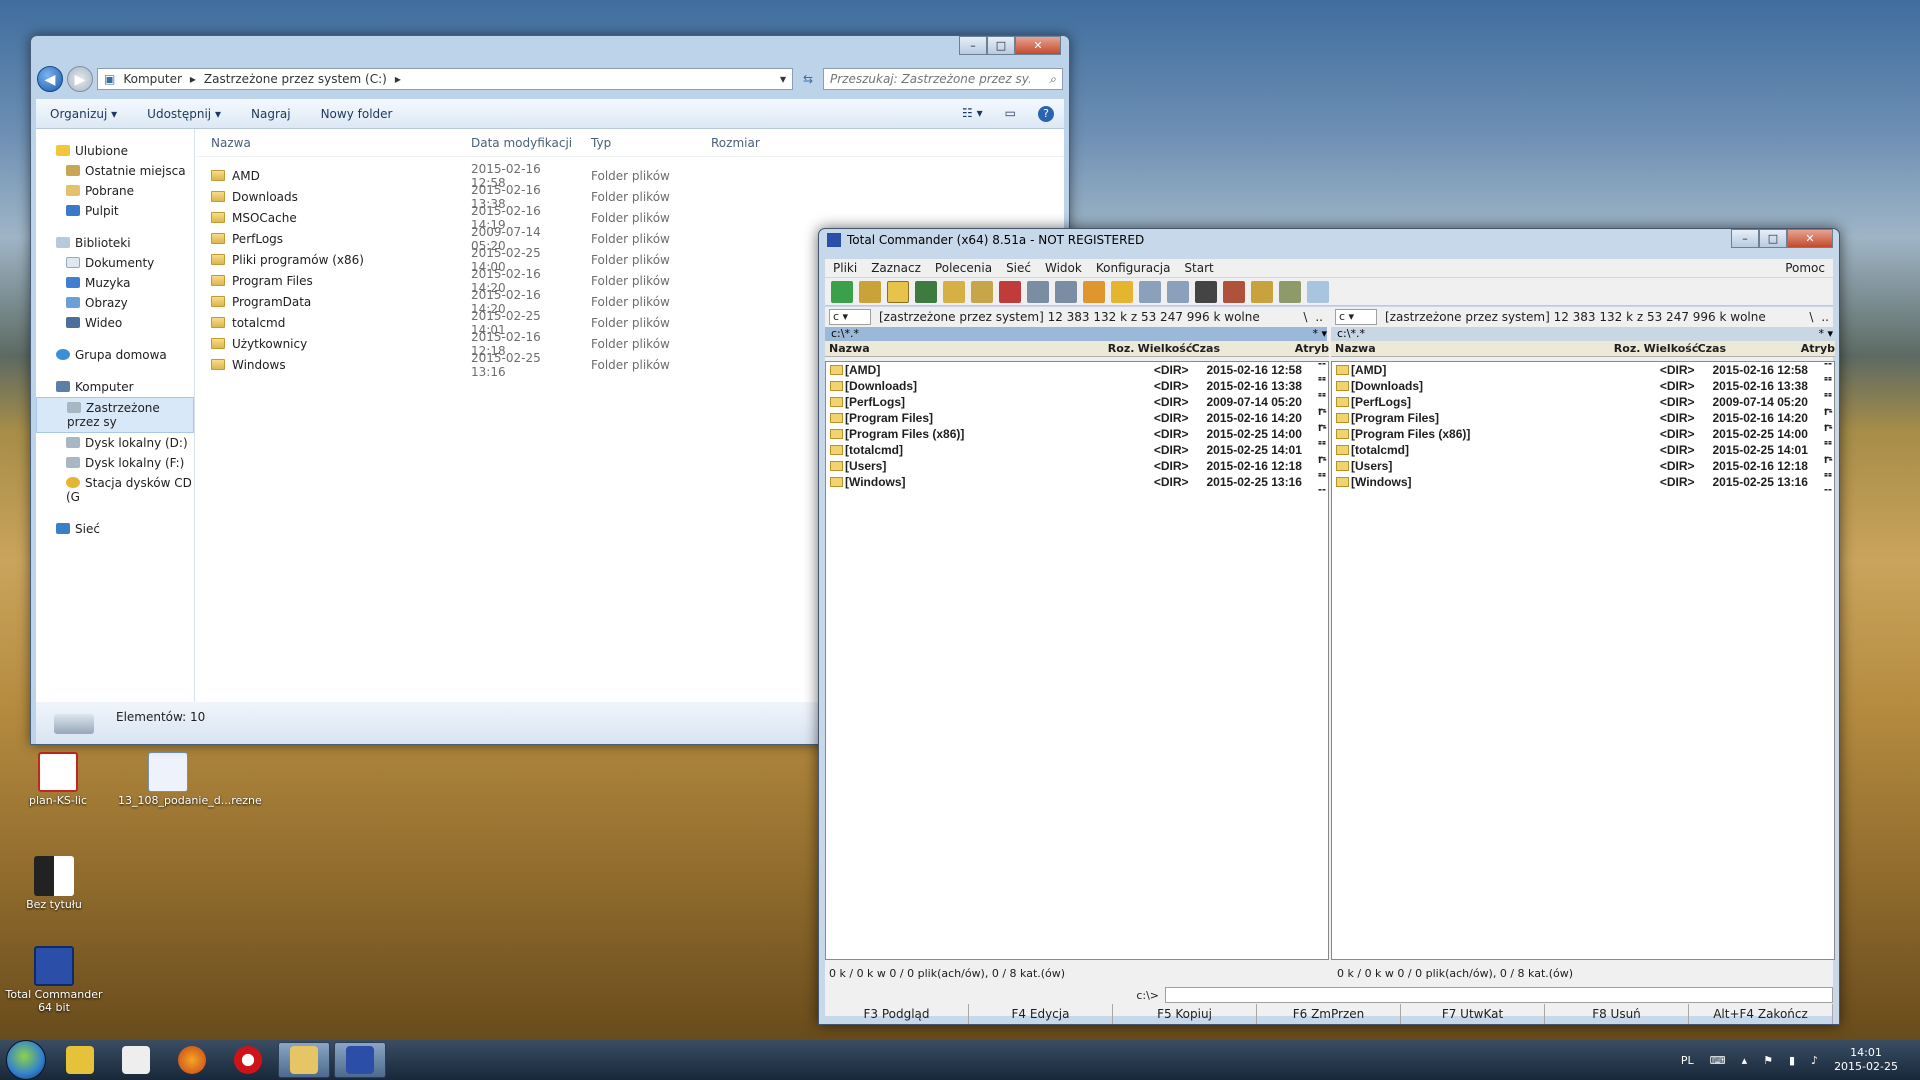 Image resolution: width=1920 pixels, height=1080 pixels. I want to click on column-ext: Roz., so click(1629, 348).